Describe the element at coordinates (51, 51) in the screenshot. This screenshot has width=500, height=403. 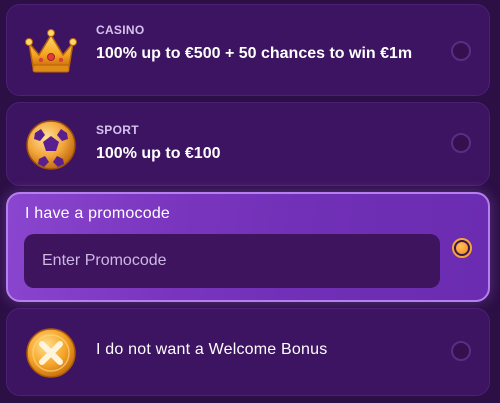
I see `crown-icon` at that location.